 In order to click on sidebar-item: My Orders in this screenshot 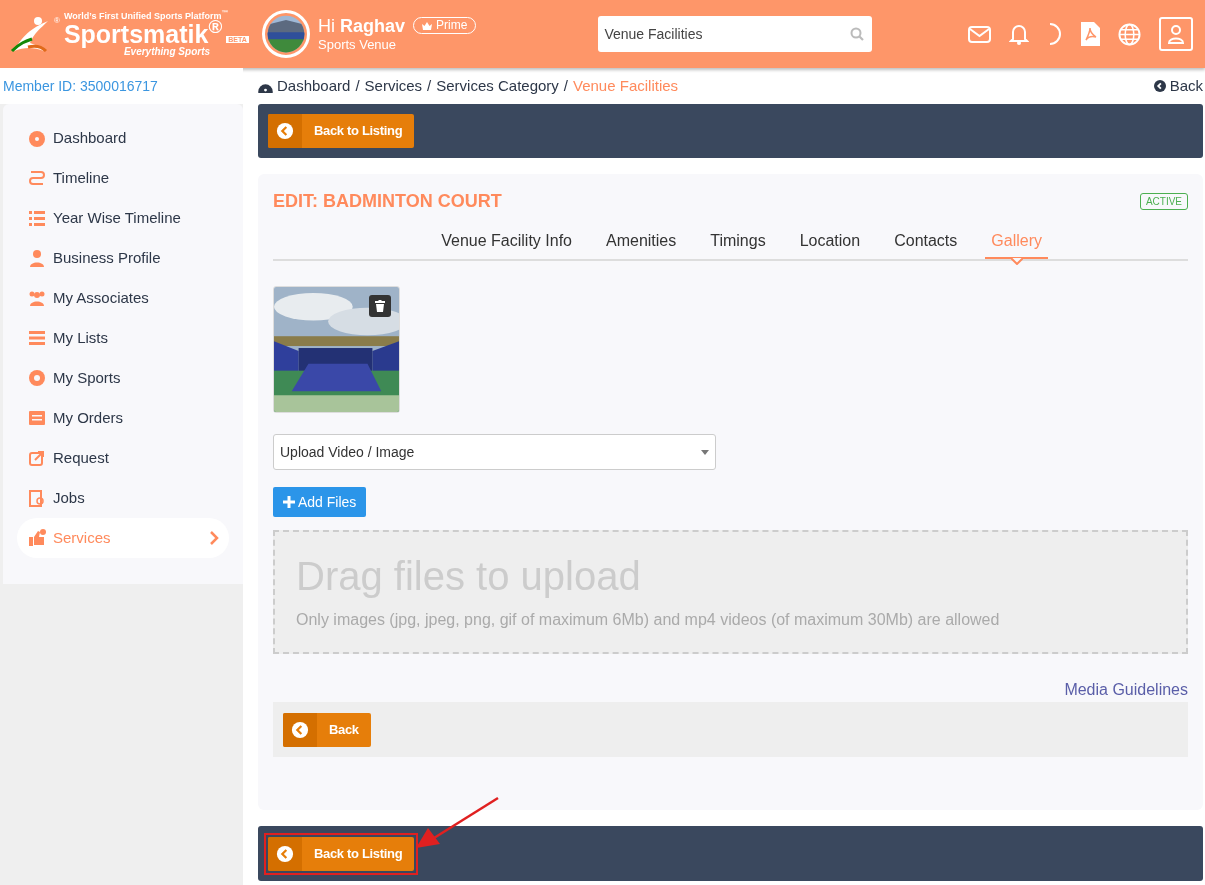, I will do `click(123, 418)`.